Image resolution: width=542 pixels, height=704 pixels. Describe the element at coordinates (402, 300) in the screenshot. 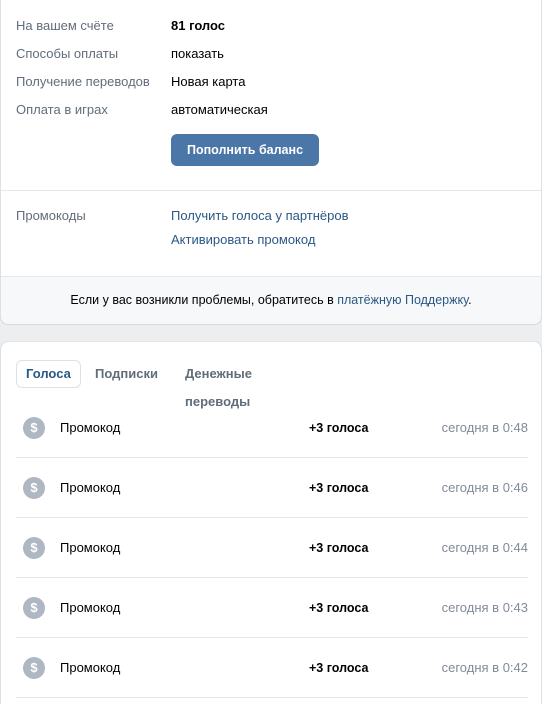

I see `payment-support-link: платёжную Поддержку` at that location.